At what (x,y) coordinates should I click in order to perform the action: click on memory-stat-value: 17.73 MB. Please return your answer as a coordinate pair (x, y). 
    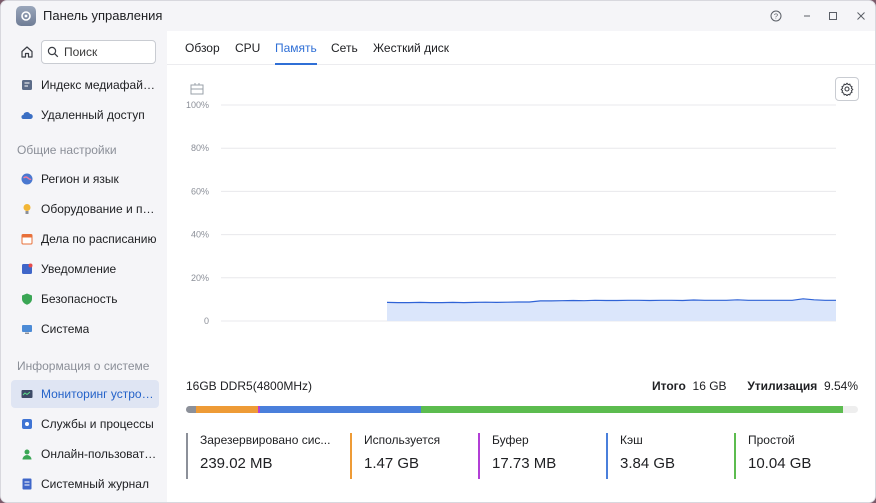
    Looking at the image, I should click on (524, 463).